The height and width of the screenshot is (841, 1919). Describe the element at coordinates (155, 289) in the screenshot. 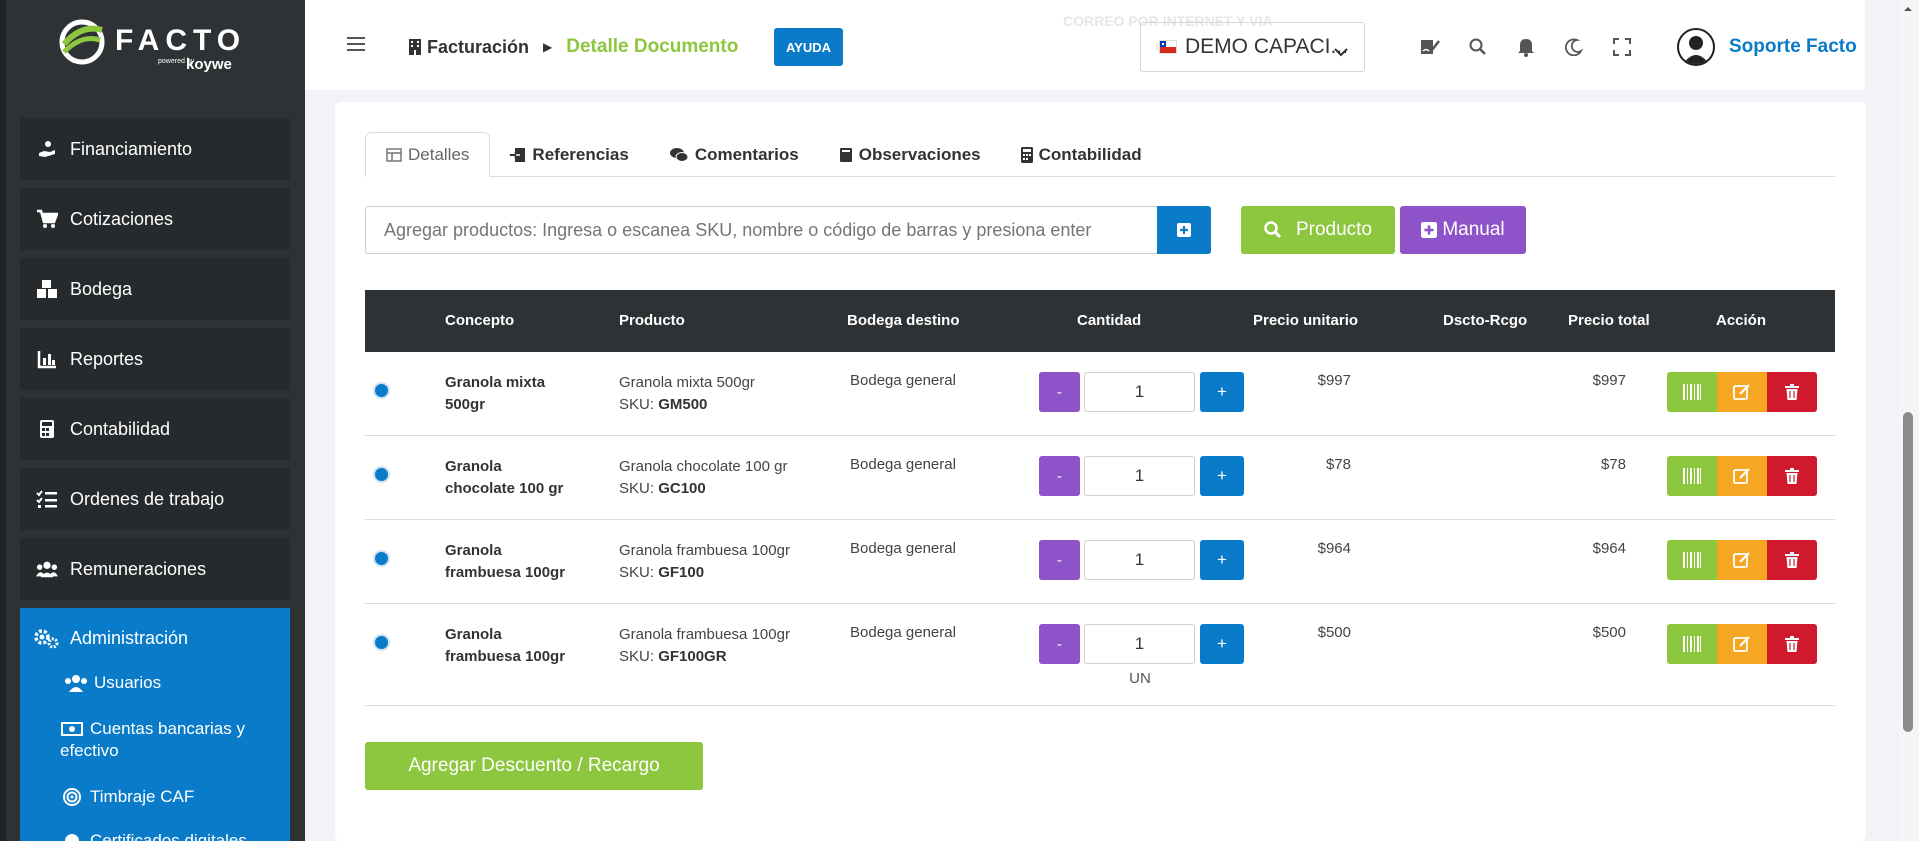

I see `sidebar-item-bodega: Bodega` at that location.